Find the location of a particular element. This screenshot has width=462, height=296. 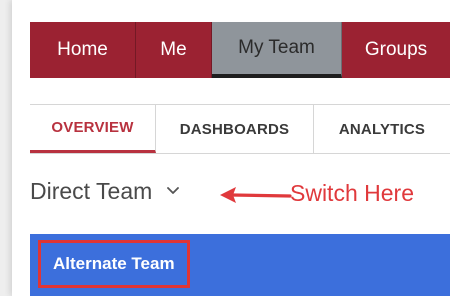

nav-item-groups: Groups is located at coordinates (396, 50).